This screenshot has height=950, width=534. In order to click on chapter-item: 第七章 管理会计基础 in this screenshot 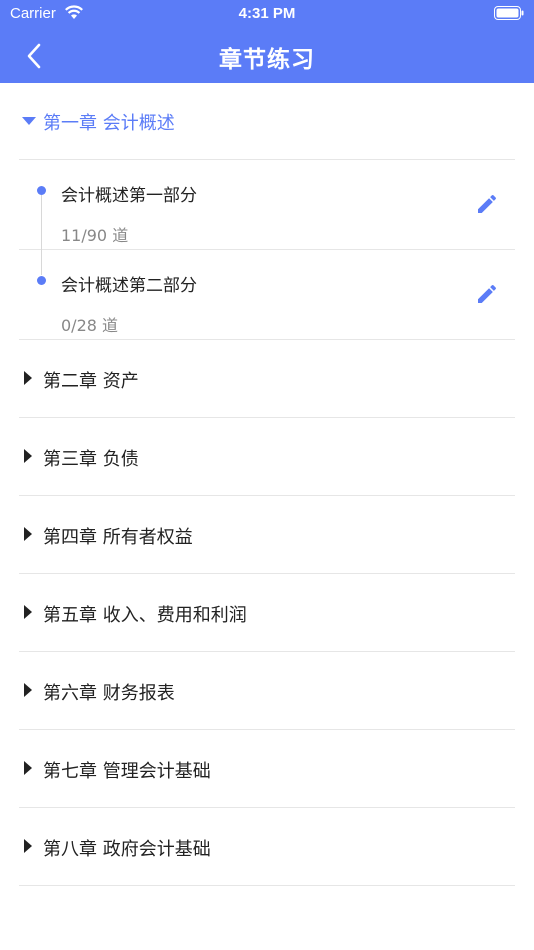, I will do `click(267, 769)`.